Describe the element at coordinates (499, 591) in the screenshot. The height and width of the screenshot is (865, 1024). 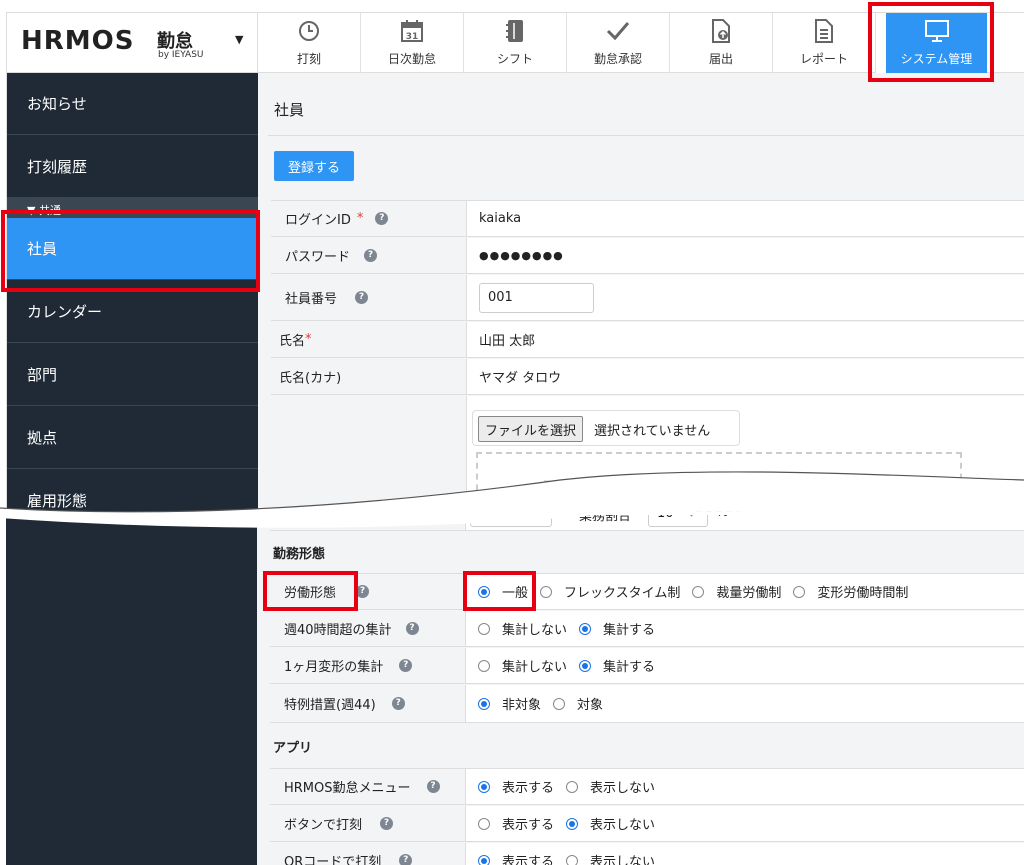
I see `highlight-general` at that location.